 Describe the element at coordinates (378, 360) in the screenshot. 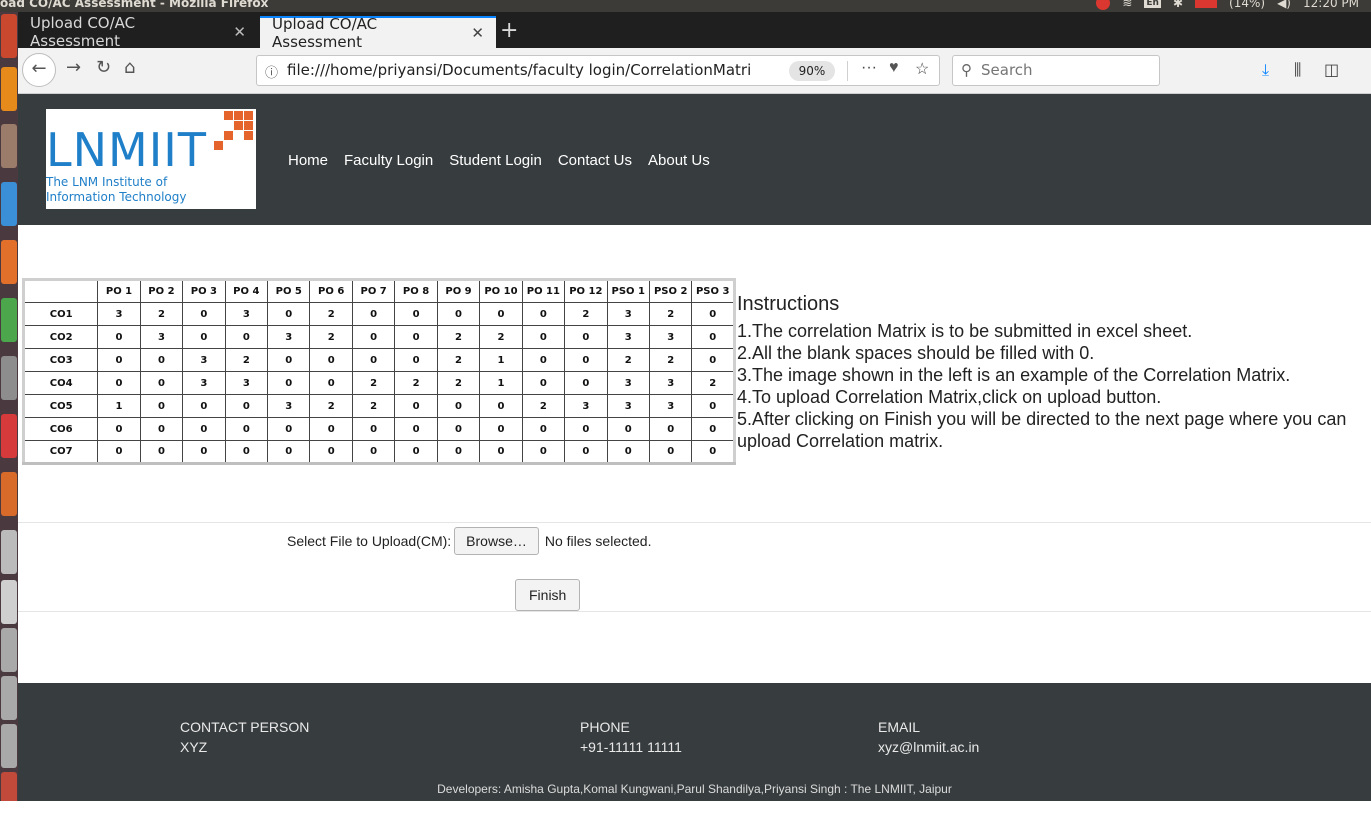

I see `matrix-row: CO3 0 0 3 2 0 0 0 0 2 1 0 0 2 2 0` at that location.